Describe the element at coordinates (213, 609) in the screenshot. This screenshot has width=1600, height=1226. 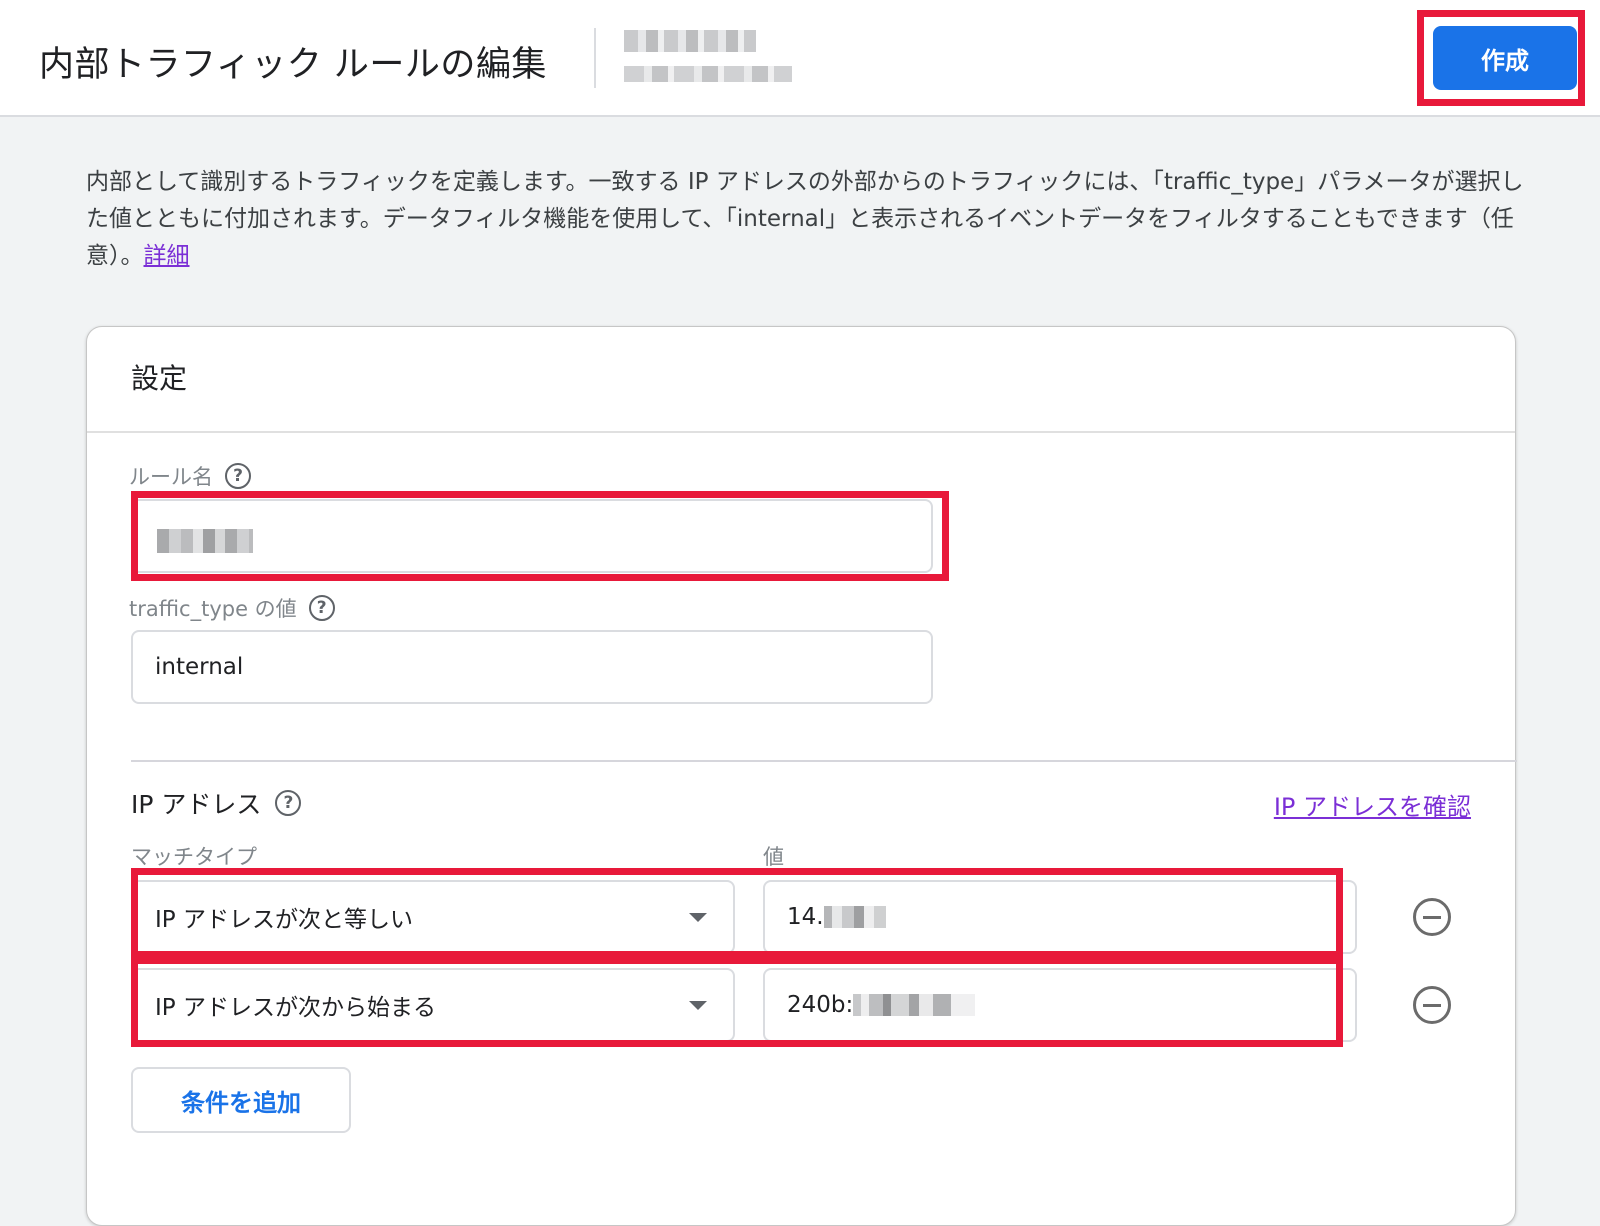
I see `traffic-type-label-text: traffic_type の値` at that location.